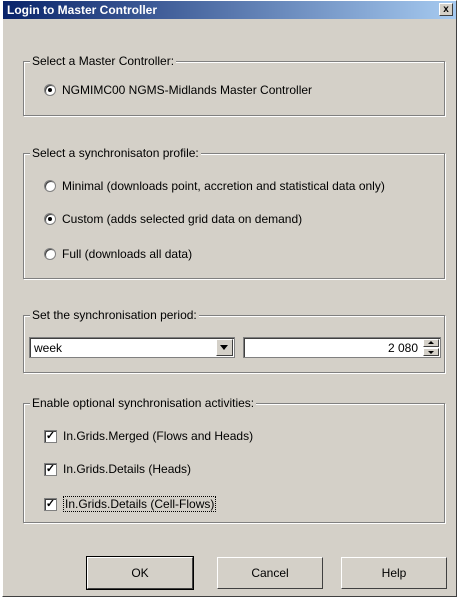  Describe the element at coordinates (103, 61) in the screenshot. I see `master-controller-legend: Select a Master Controller:` at that location.